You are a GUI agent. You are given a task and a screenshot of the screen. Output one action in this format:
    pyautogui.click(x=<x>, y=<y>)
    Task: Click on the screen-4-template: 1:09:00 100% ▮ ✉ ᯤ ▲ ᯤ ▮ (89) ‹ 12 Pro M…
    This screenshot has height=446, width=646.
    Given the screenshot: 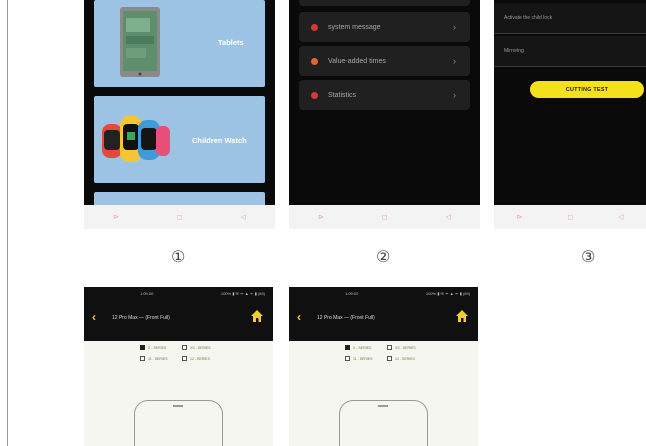 What is the action you would take?
    pyautogui.click(x=178, y=366)
    